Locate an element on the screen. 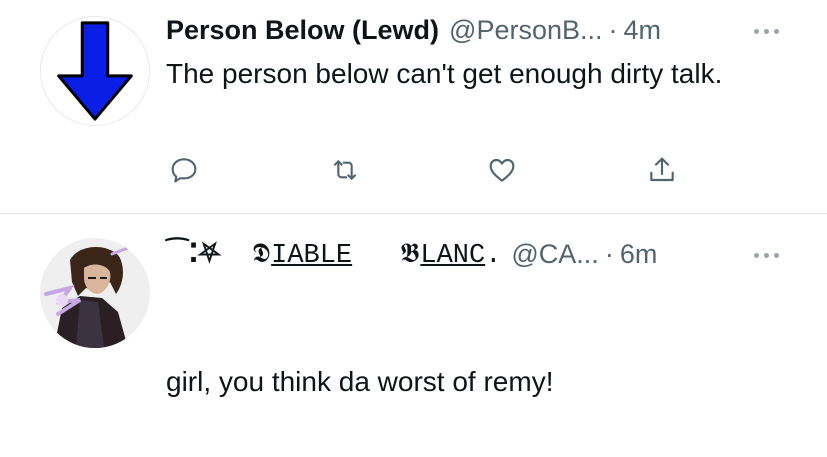 The image size is (827, 457). gambit-character-avatar is located at coordinates (95, 293).